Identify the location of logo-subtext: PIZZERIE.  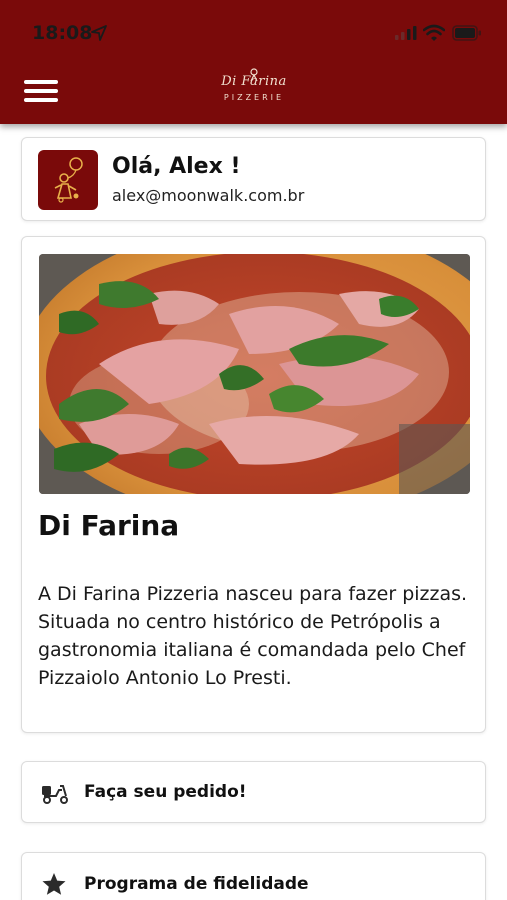
(254, 97).